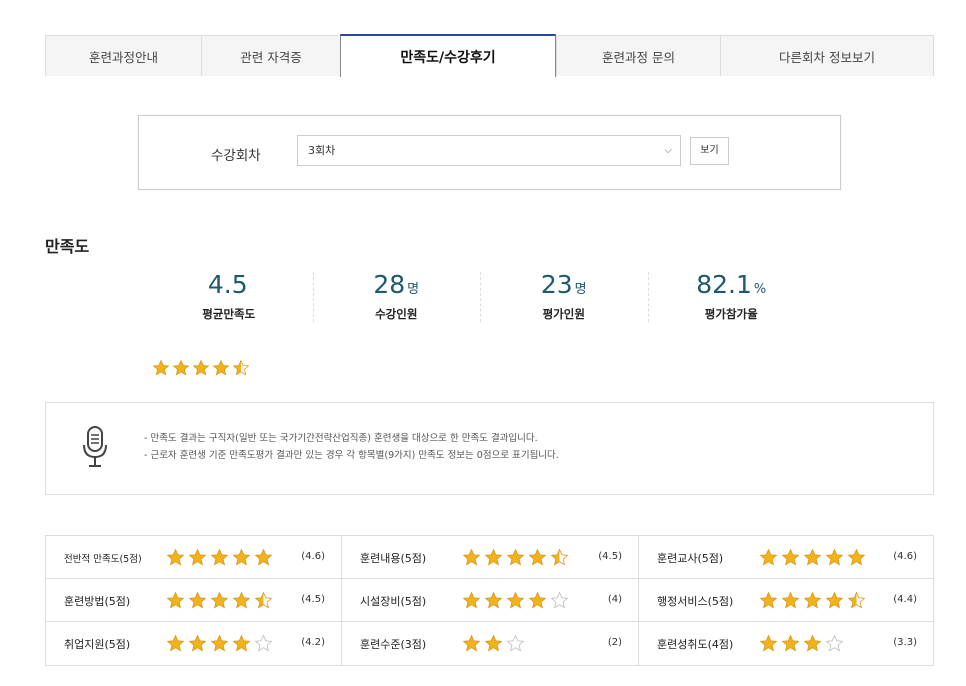 The height and width of the screenshot is (686, 966). Describe the element at coordinates (614, 599) in the screenshot. I see `rating-score: (4)` at that location.